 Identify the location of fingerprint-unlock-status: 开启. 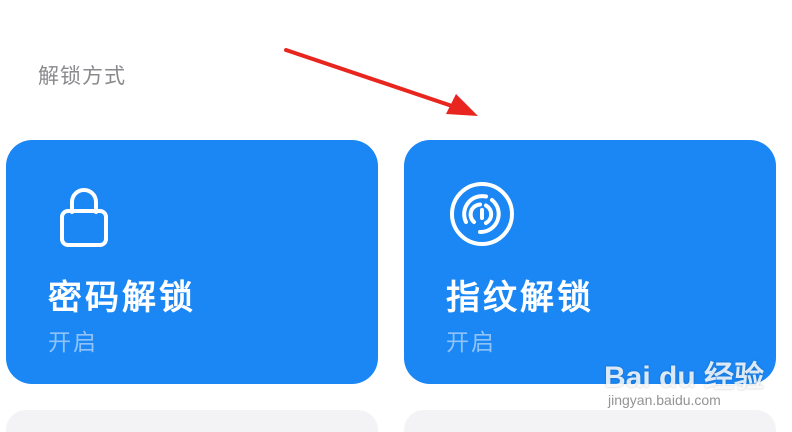
(471, 343).